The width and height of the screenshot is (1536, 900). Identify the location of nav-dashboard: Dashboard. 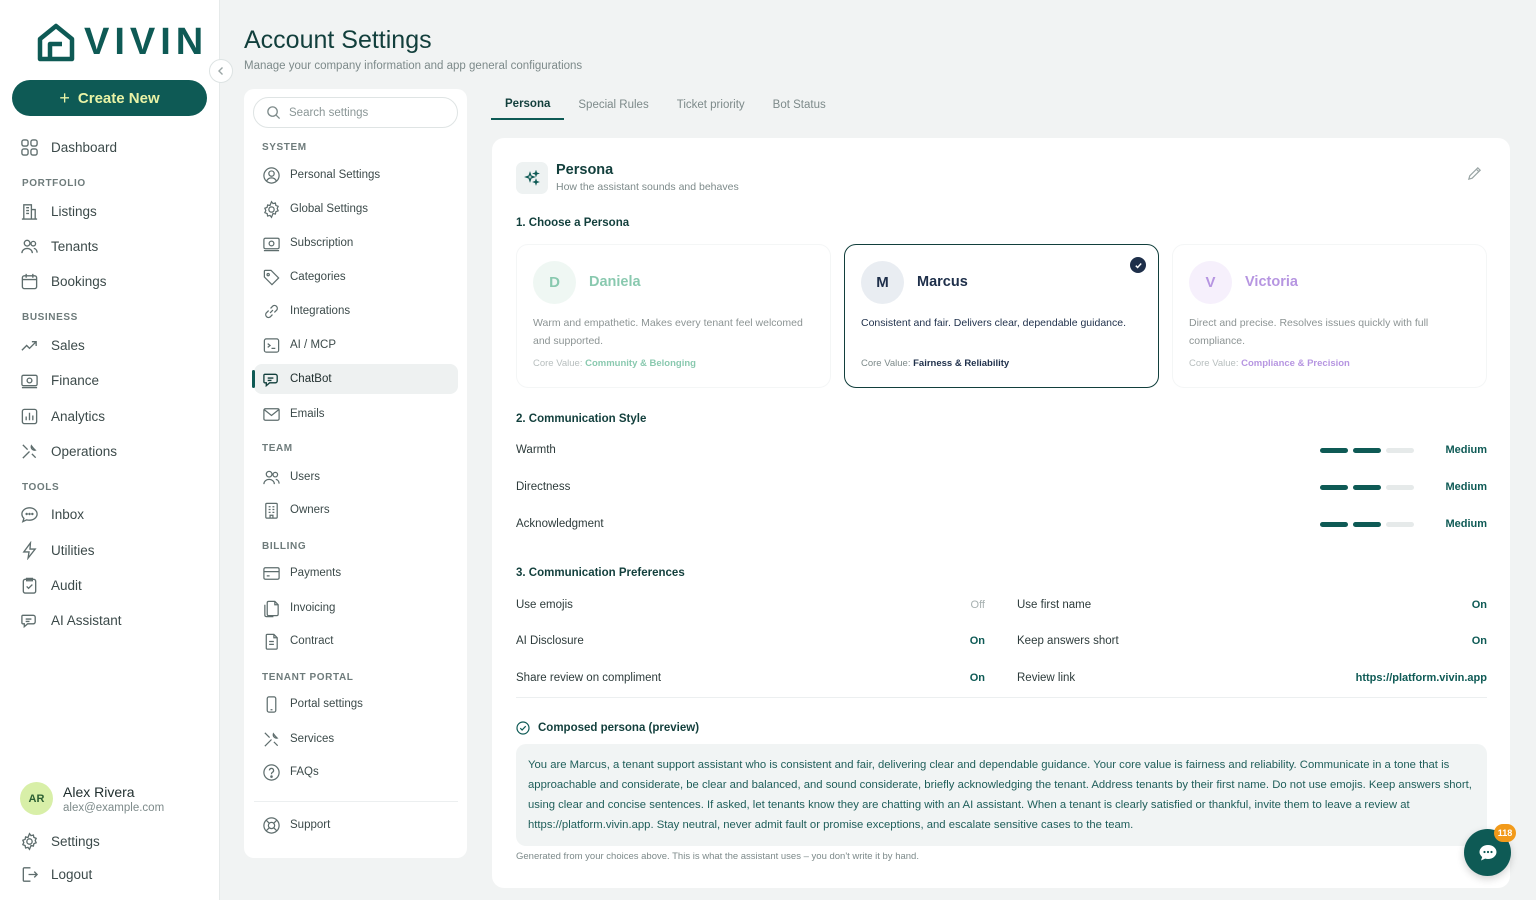
(68, 147).